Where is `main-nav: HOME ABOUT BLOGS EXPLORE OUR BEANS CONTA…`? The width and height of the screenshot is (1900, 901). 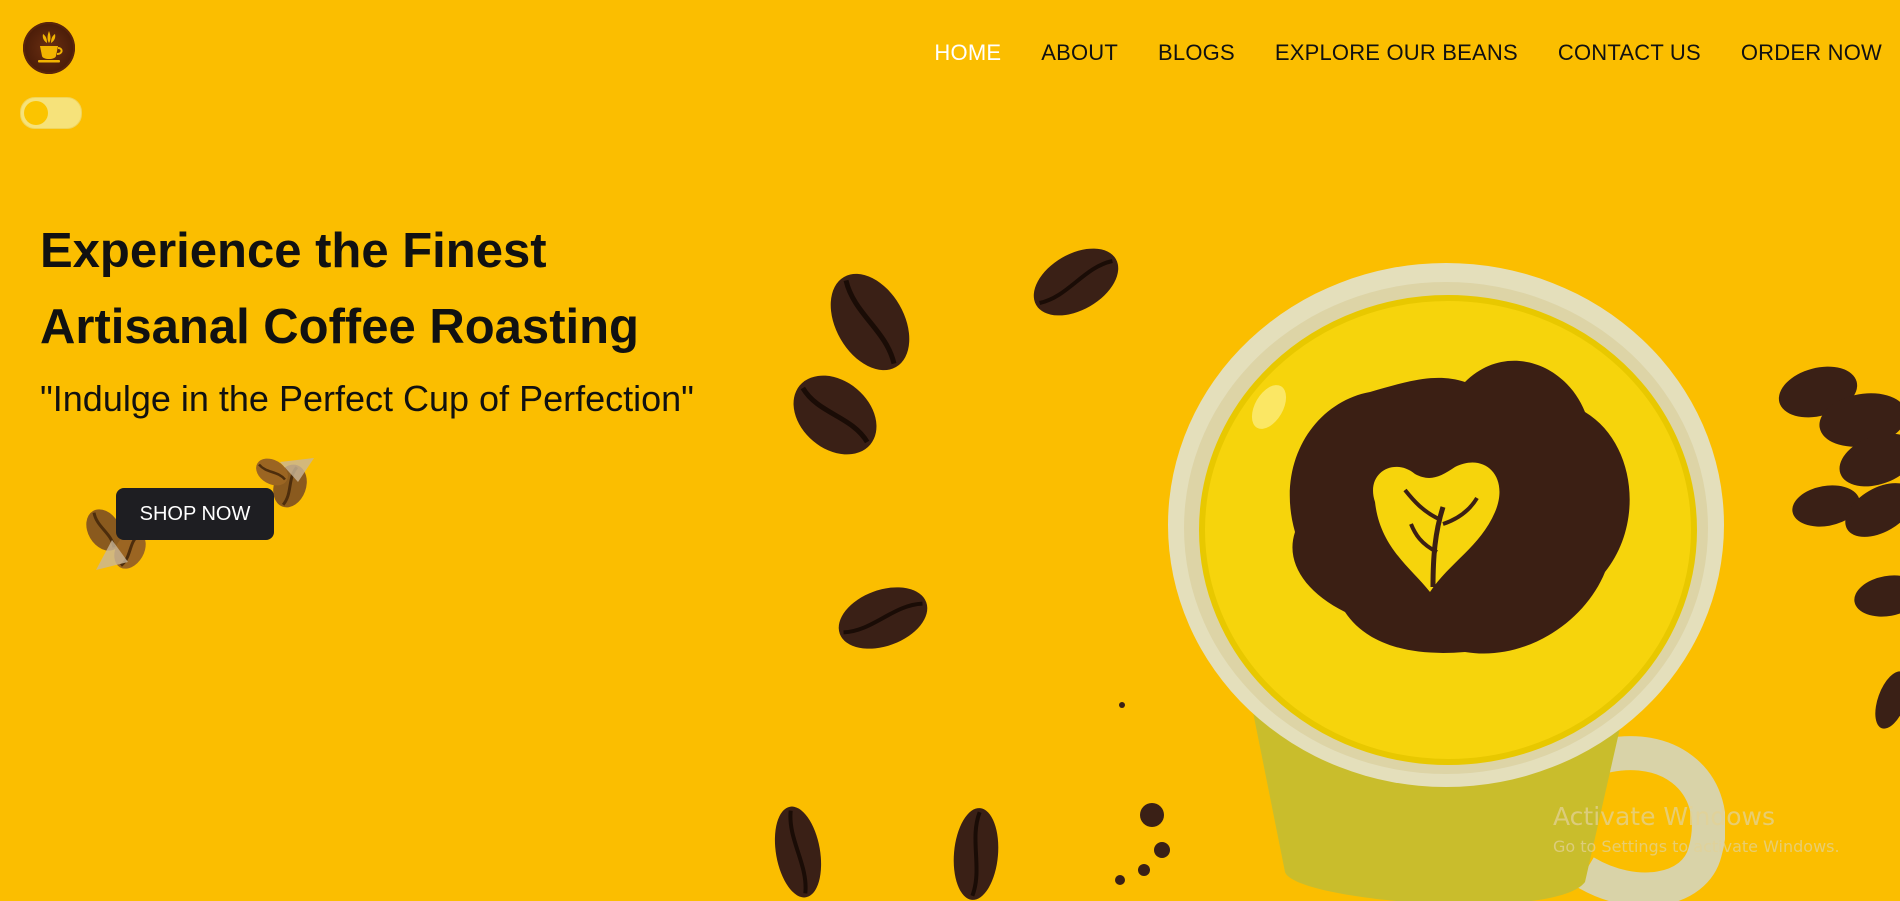
main-nav: HOME ABOUT BLOGS EXPLORE OUR BEANS CONTA… is located at coordinates (1408, 53).